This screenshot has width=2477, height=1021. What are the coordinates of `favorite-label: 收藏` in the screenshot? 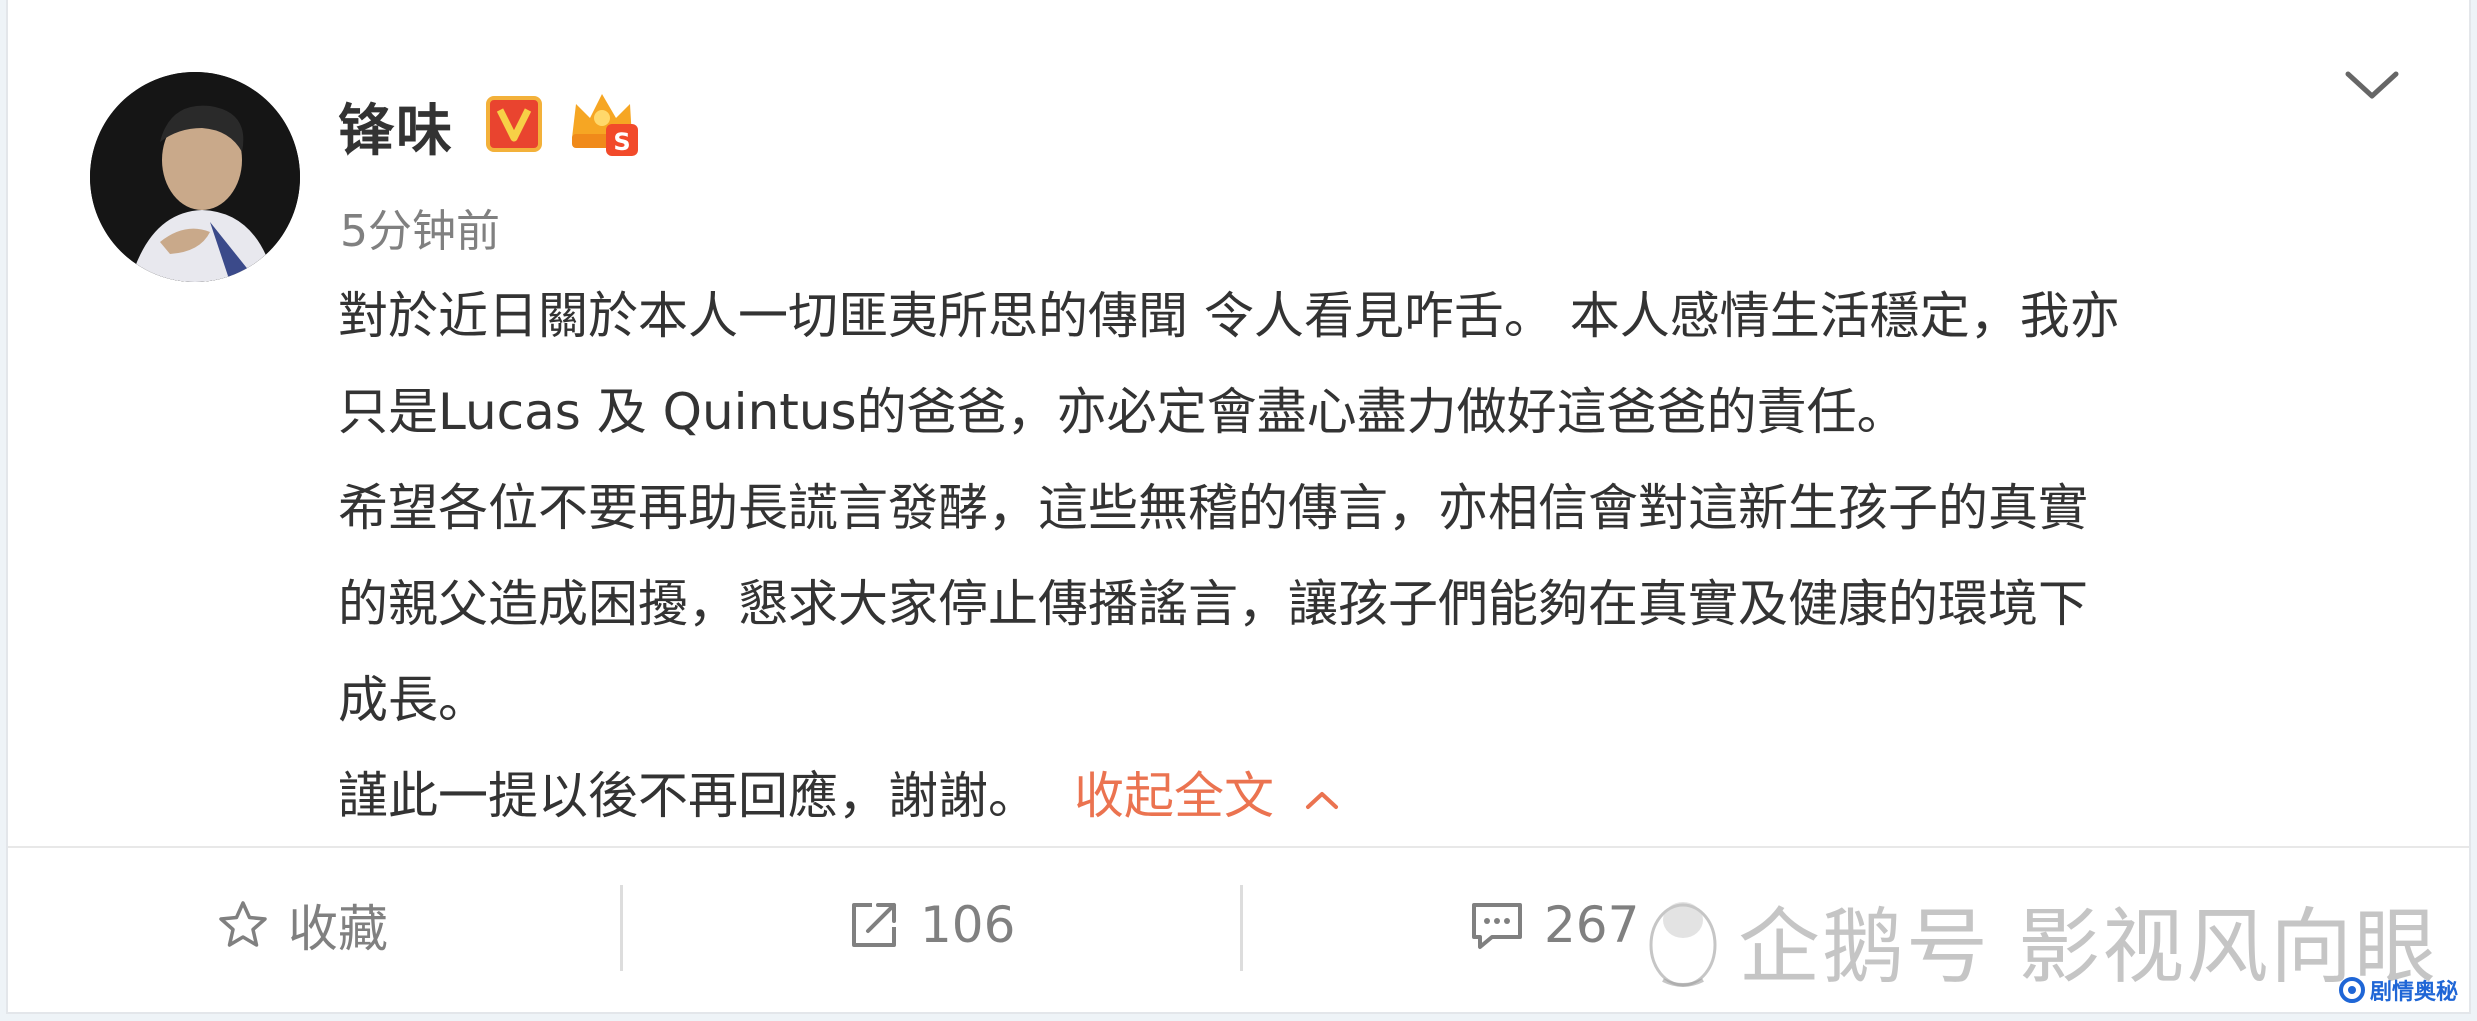 It's located at (338, 929).